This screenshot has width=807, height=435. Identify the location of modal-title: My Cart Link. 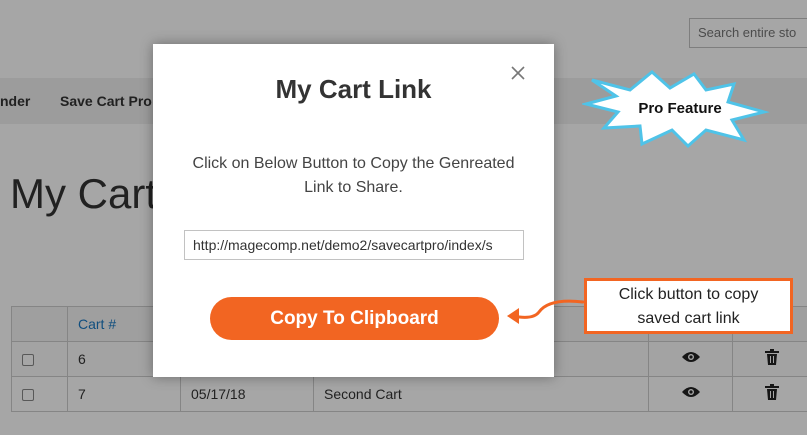
(353, 89).